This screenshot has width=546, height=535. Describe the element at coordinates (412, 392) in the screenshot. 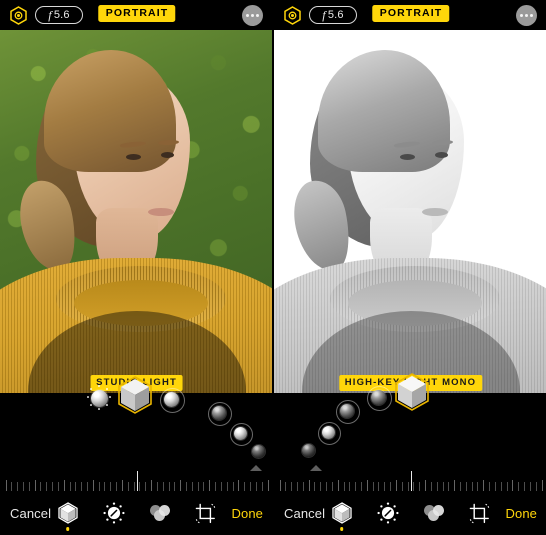

I see `lighting-option-high-key-light-mono-selected` at that location.